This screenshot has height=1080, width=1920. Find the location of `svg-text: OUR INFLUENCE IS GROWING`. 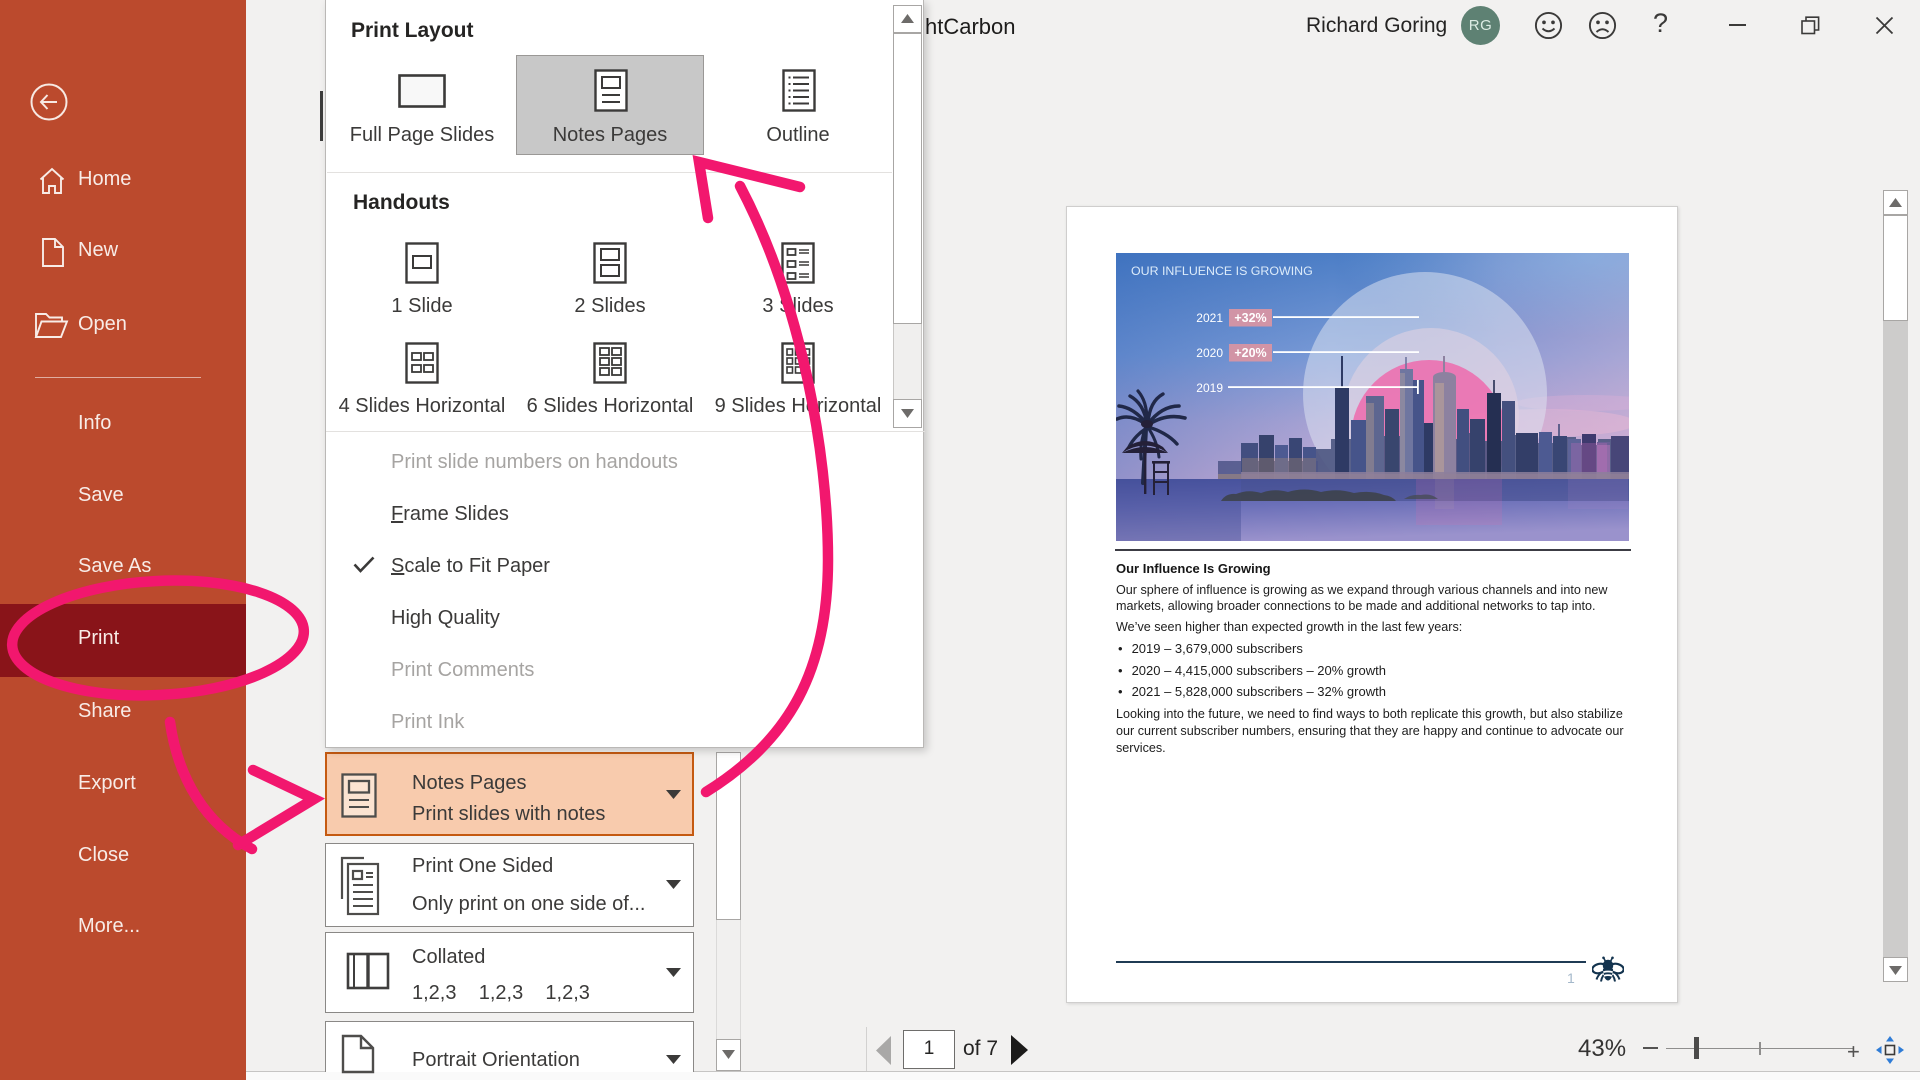

svg-text: OUR INFLUENCE IS GROWING is located at coordinates (1222, 271).